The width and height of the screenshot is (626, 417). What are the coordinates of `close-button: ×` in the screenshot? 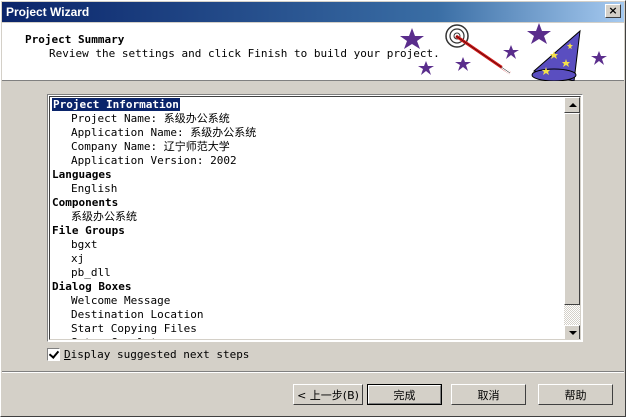 It's located at (613, 11).